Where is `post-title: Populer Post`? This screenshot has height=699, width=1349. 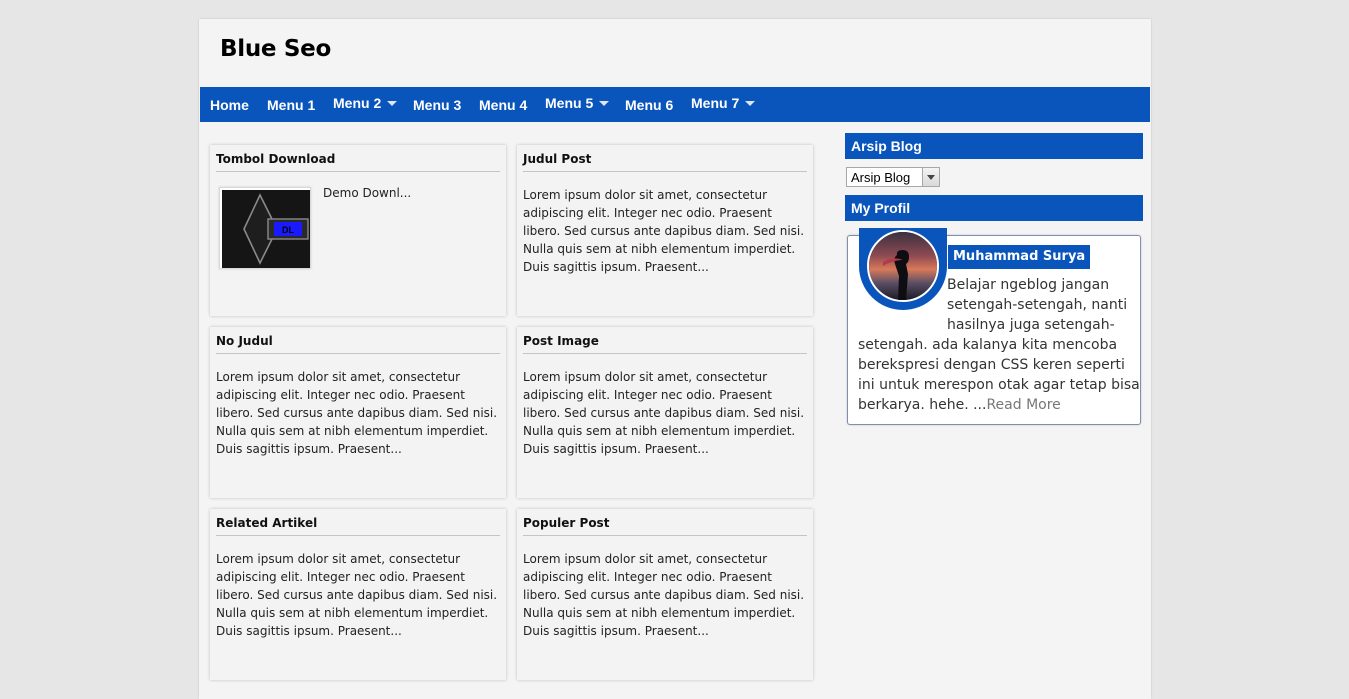 post-title: Populer Post is located at coordinates (665, 526).